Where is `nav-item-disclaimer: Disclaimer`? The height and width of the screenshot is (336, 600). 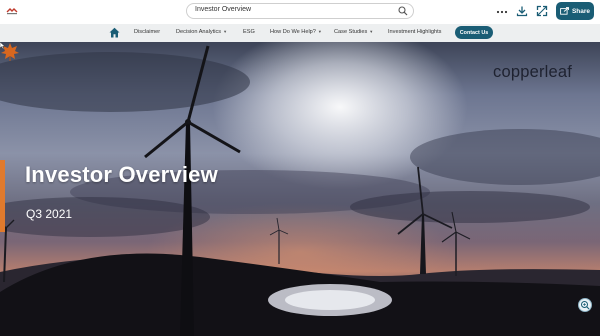 nav-item-disclaimer: Disclaimer is located at coordinates (147, 32).